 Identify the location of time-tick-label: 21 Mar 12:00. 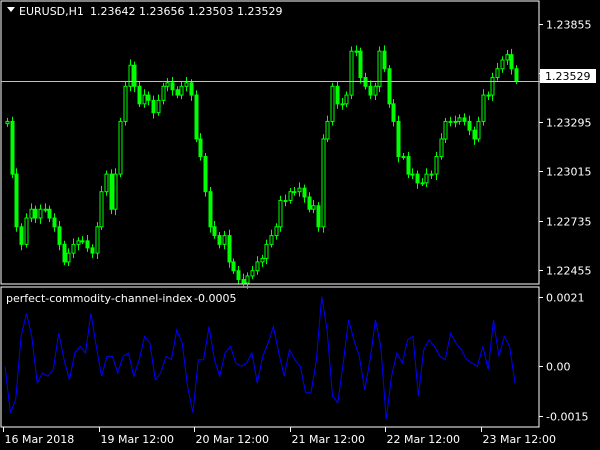
(328, 439).